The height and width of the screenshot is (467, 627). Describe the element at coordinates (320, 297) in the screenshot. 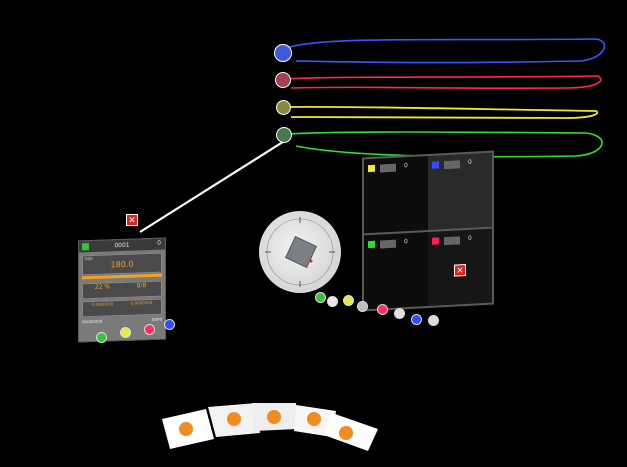

I see `control-button-green` at that location.